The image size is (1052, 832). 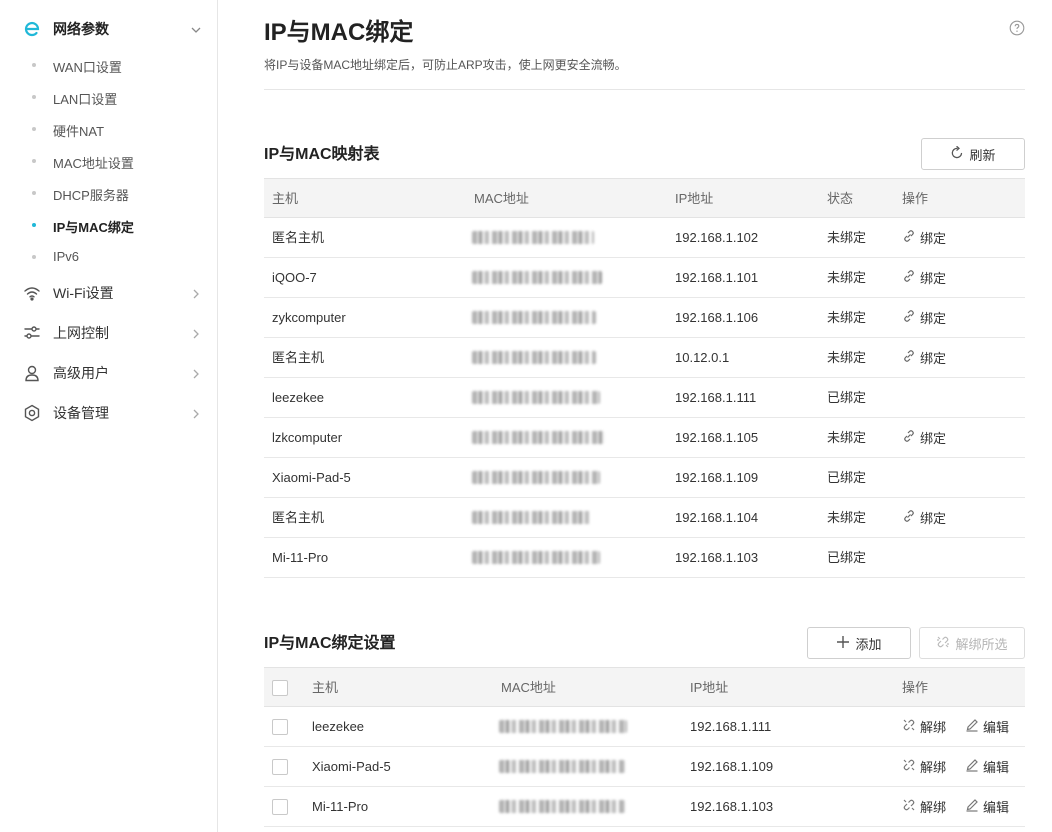 What do you see at coordinates (108, 257) in the screenshot?
I see `sidebar-item-ipv6: IPv6` at bounding box center [108, 257].